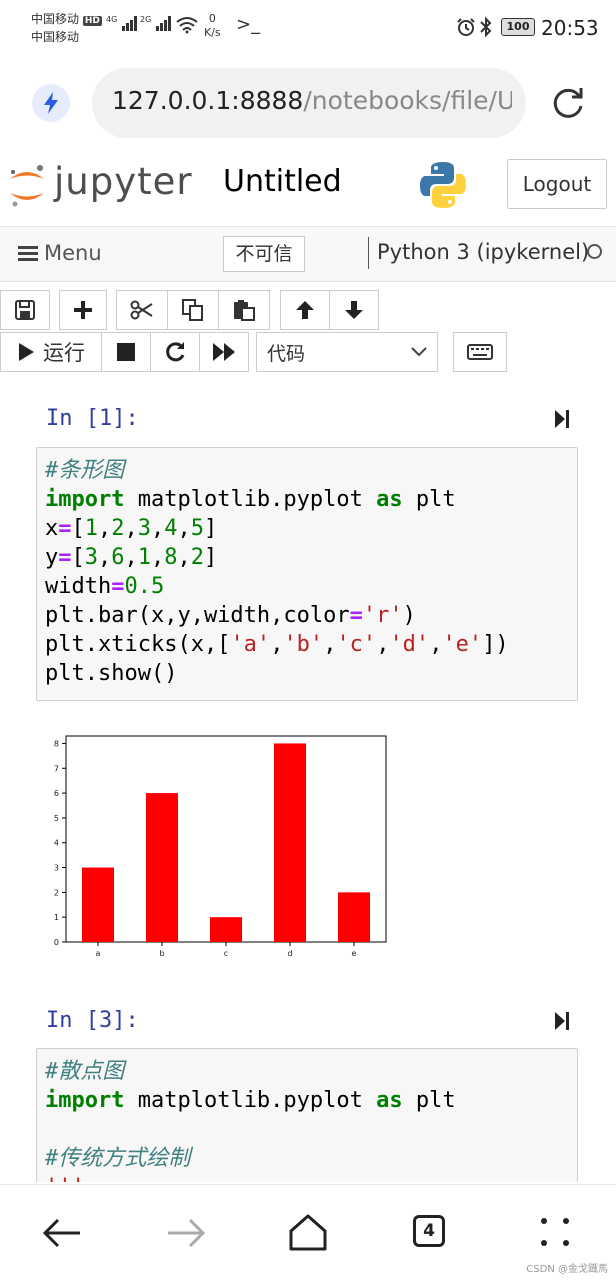  Describe the element at coordinates (92, 1020) in the screenshot. I see `cell-2-prompt: In [3]:` at that location.